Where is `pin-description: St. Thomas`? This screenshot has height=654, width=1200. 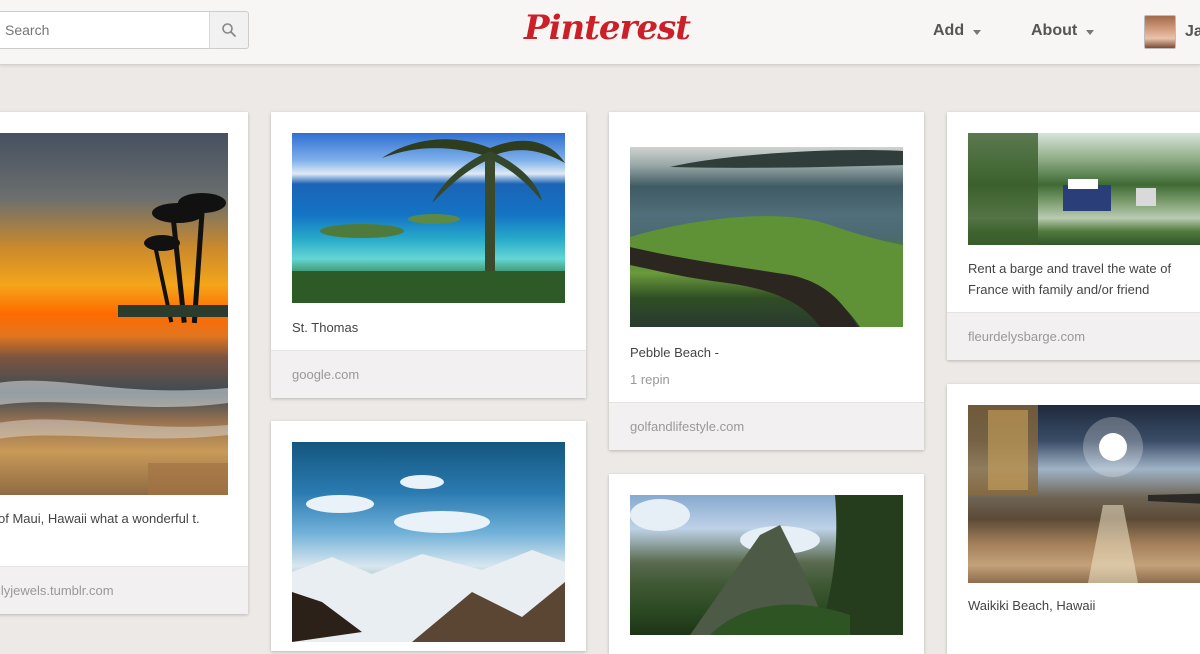
pin-description: St. Thomas is located at coordinates (325, 327).